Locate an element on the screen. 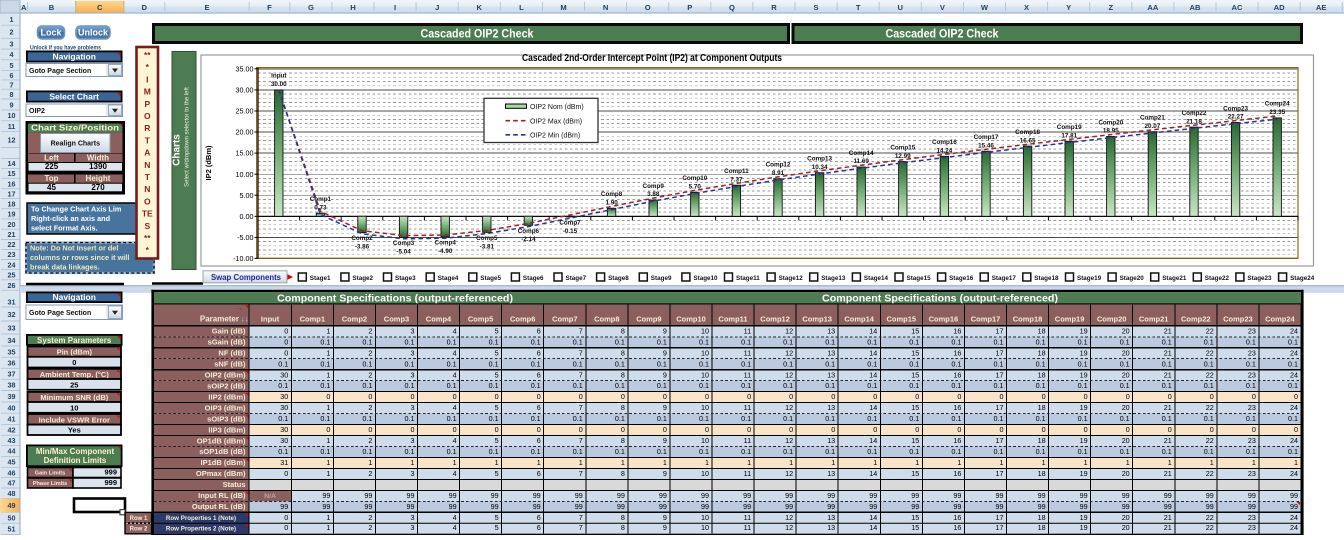 The image size is (1344, 540). svg-text: 49 is located at coordinates (12, 505).